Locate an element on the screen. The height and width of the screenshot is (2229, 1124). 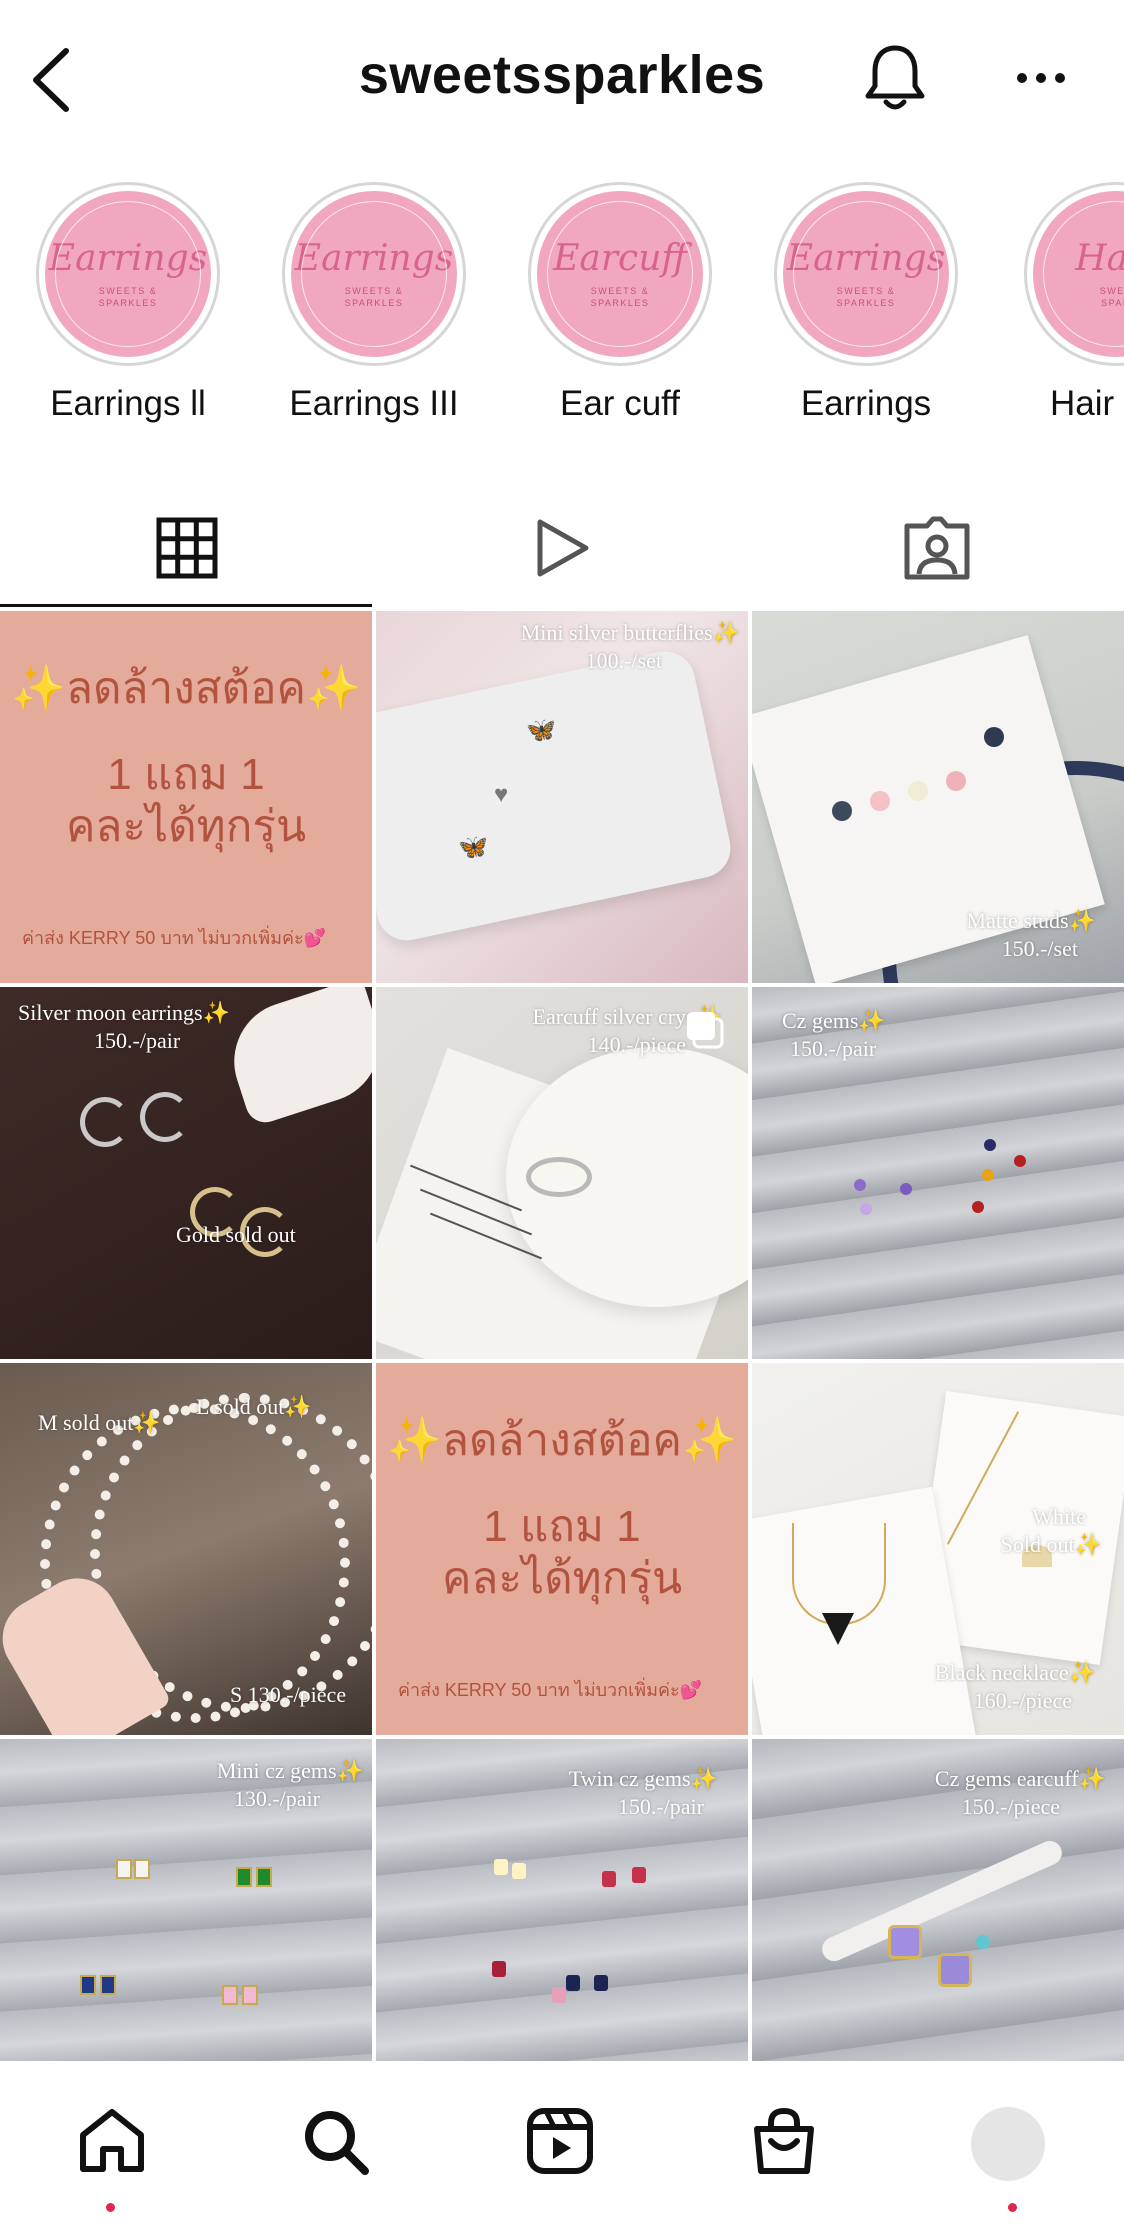
post-caption: Cz gems✨ 150.-/pair is located at coordinates (834, 1034).